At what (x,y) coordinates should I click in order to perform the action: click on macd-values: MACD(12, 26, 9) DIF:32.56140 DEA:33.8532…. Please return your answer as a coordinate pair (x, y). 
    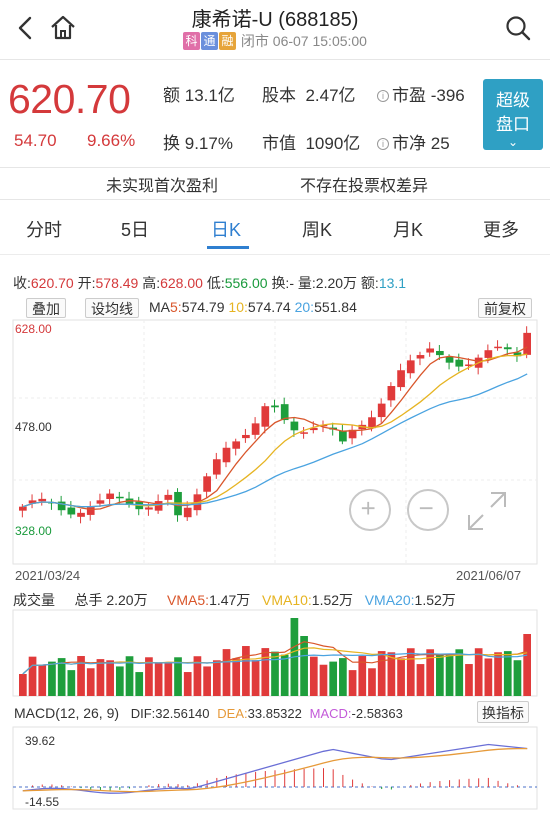
    Looking at the image, I should click on (208, 713).